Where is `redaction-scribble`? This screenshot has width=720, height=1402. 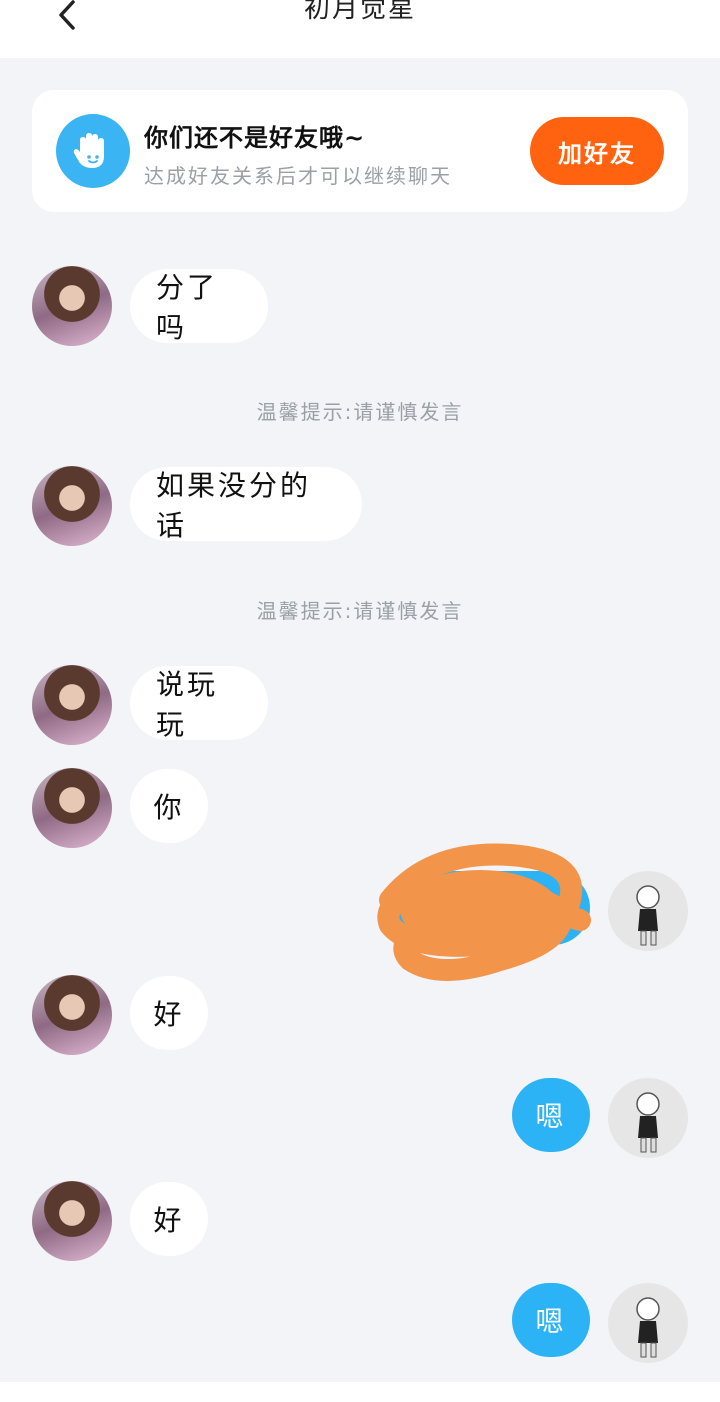 redaction-scribble is located at coordinates (484, 912).